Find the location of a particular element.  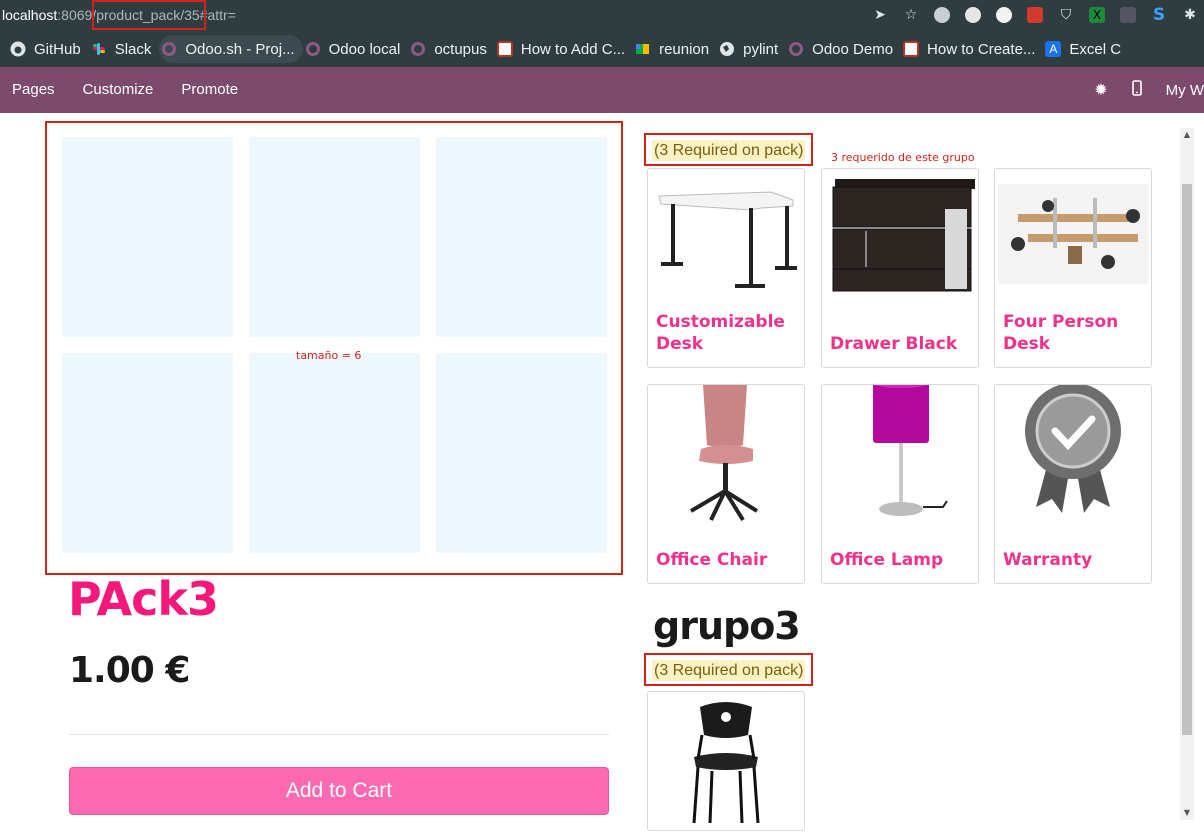

globe-icon is located at coordinates (727, 49).